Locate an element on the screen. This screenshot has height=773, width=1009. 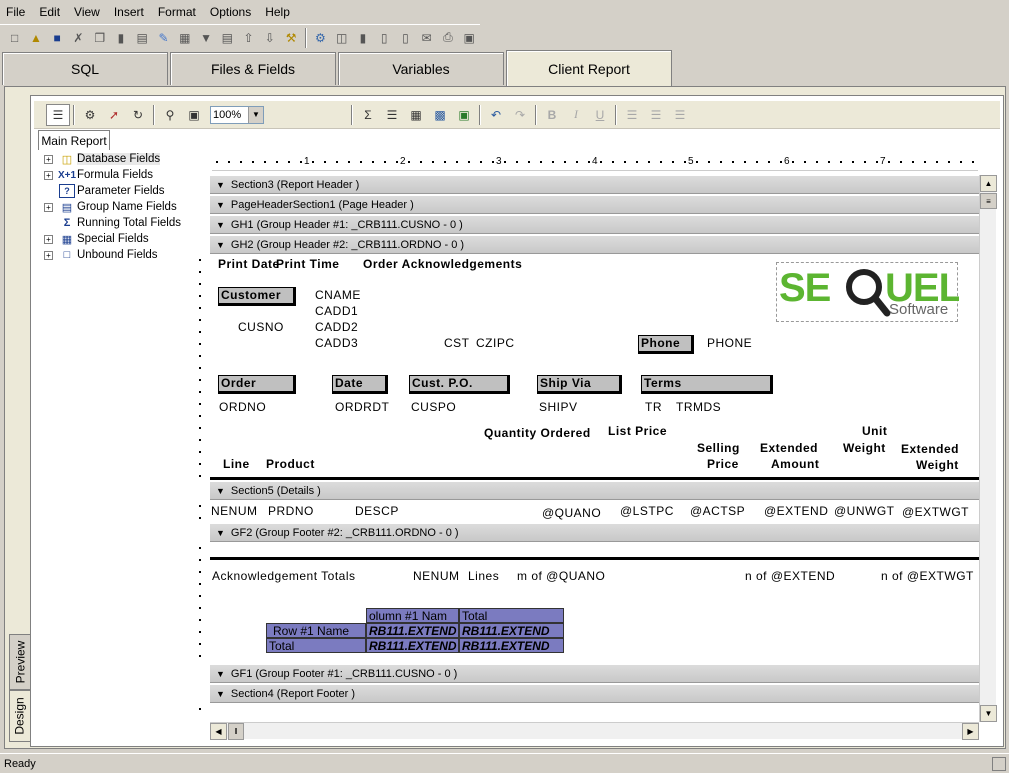
column-header-selling: Selling is located at coordinates (718, 448).